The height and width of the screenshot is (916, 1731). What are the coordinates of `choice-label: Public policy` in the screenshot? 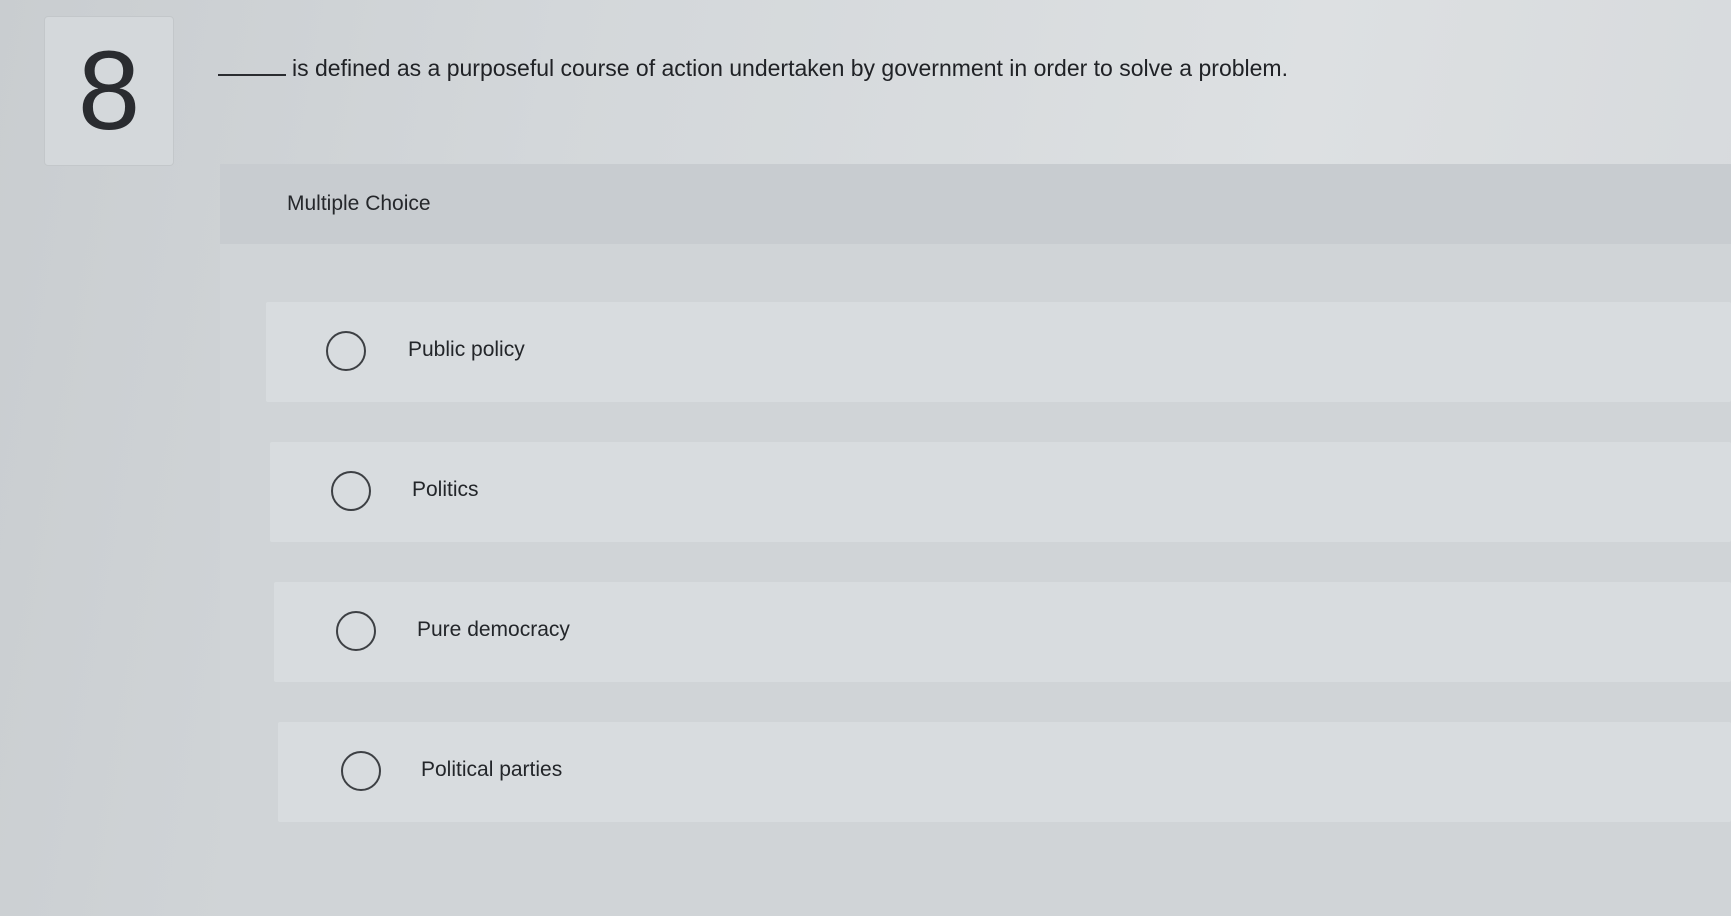 It's located at (466, 349).